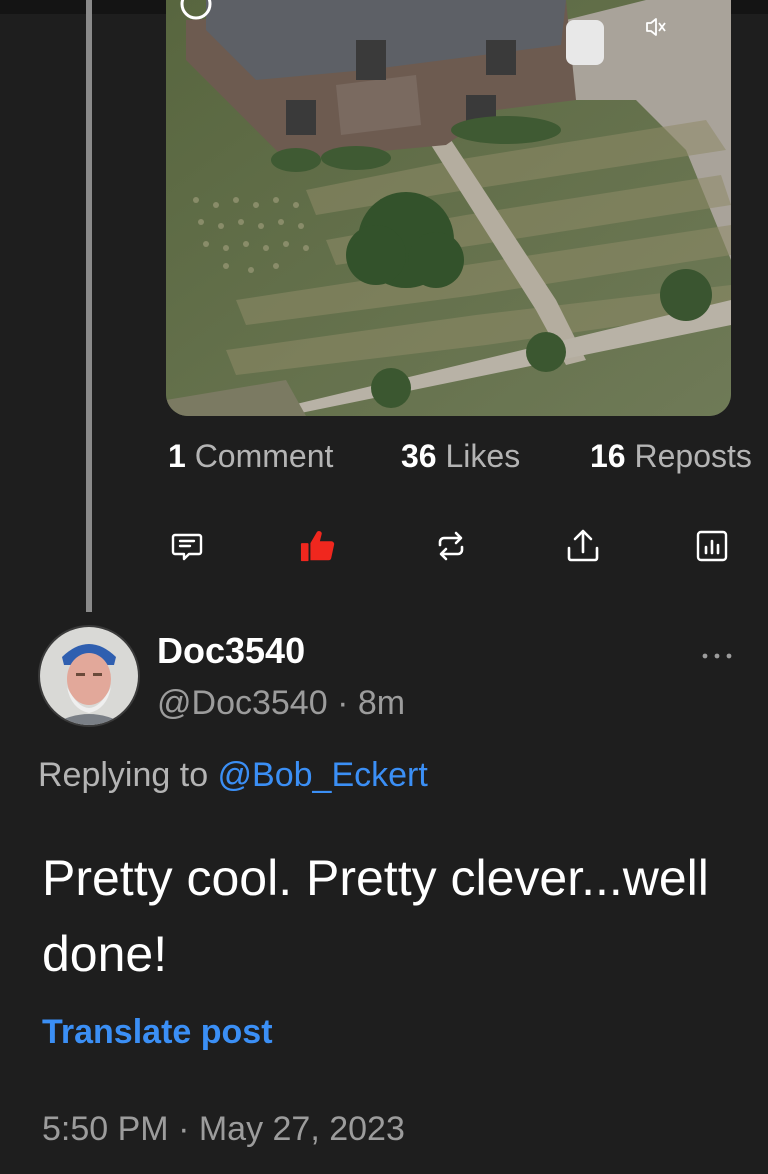  I want to click on comment-icon, so click(187, 547).